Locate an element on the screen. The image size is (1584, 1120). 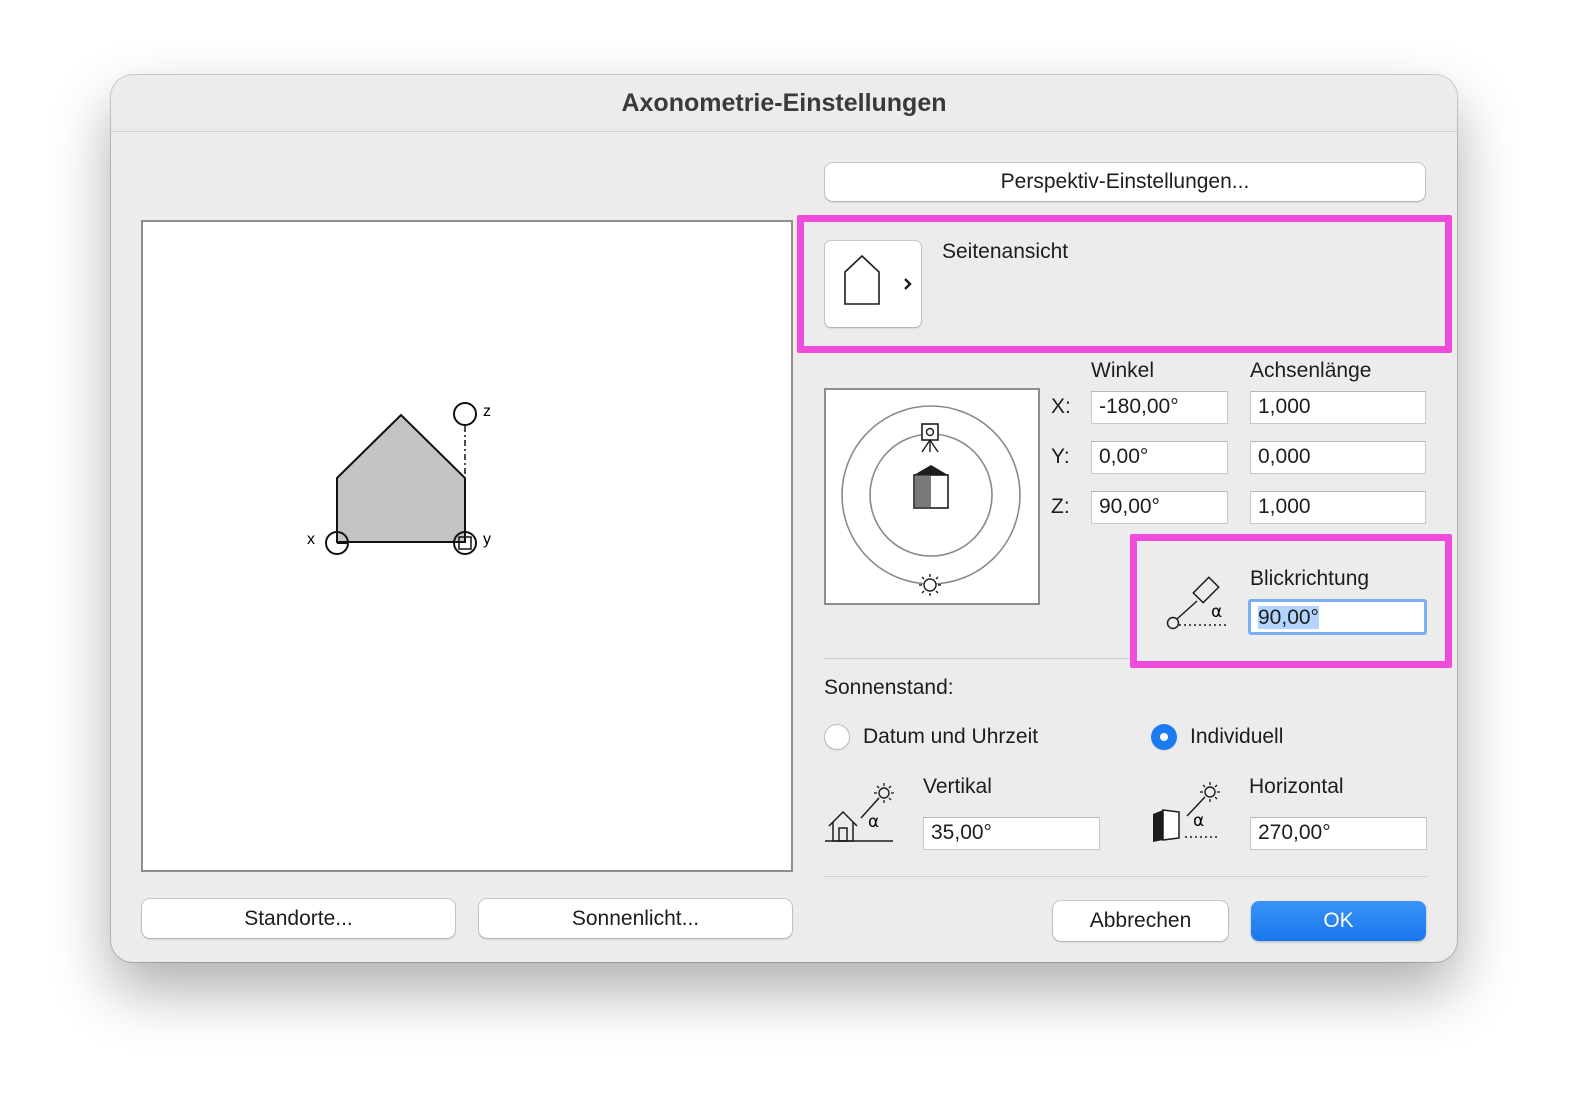
house-axonometry-drawing: x y z is located at coordinates (399, 478).